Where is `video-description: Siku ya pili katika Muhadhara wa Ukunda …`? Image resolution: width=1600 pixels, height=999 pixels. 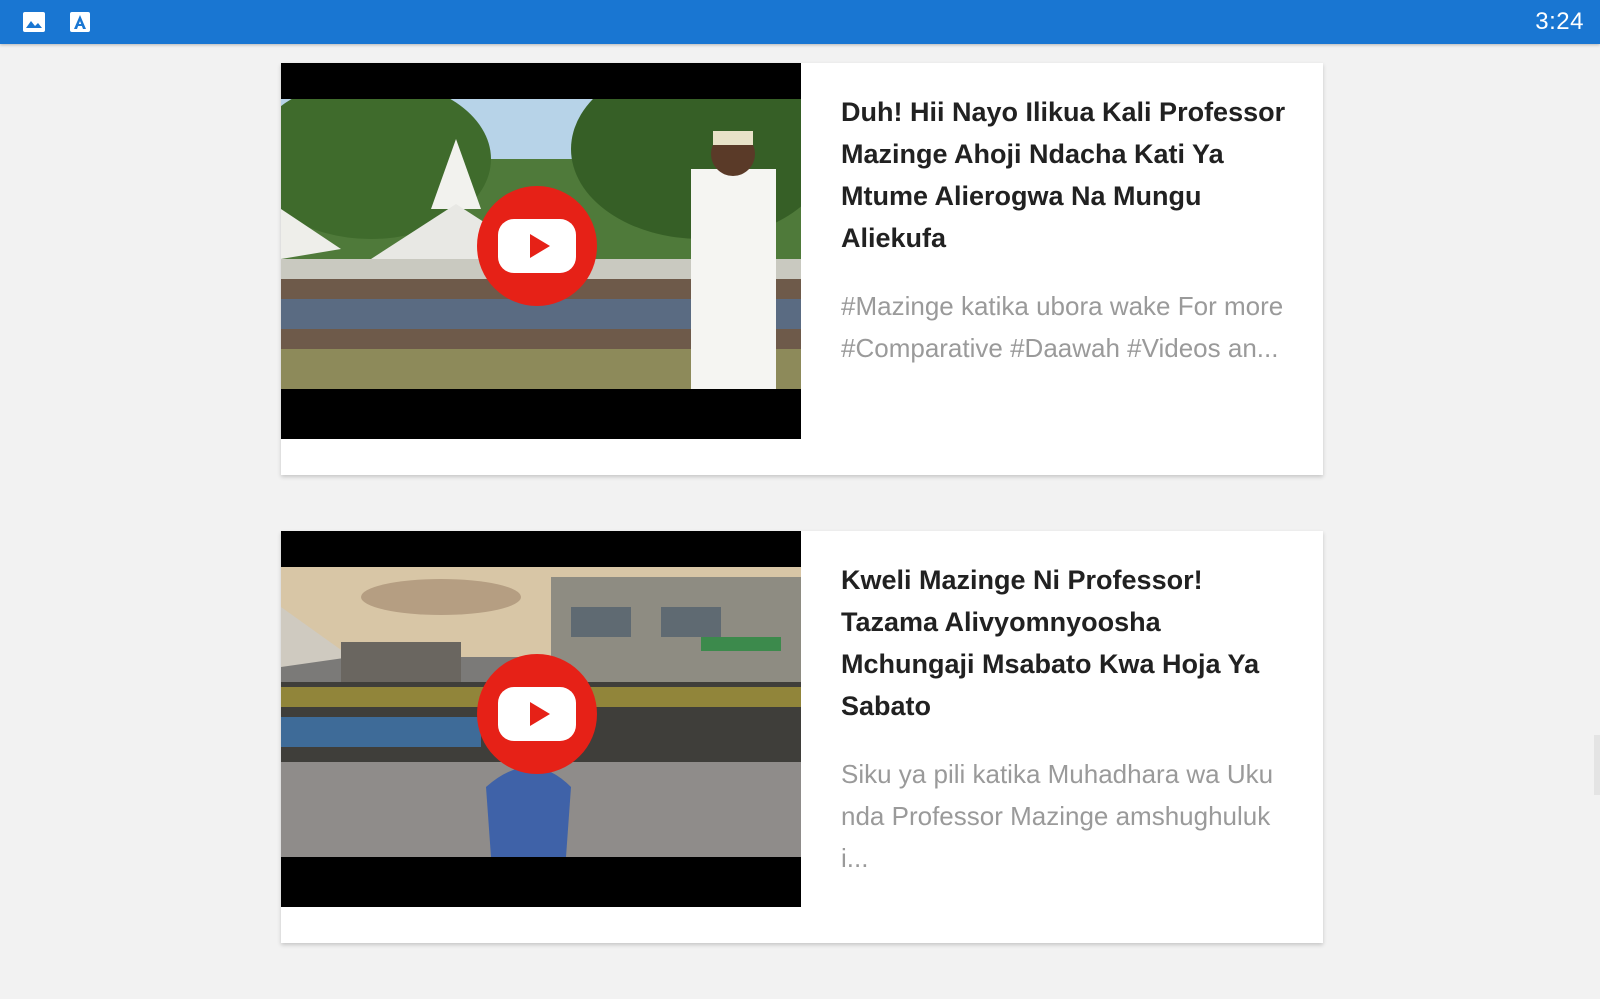 video-description: Siku ya pili katika Muhadhara wa Ukunda … is located at coordinates (1057, 816).